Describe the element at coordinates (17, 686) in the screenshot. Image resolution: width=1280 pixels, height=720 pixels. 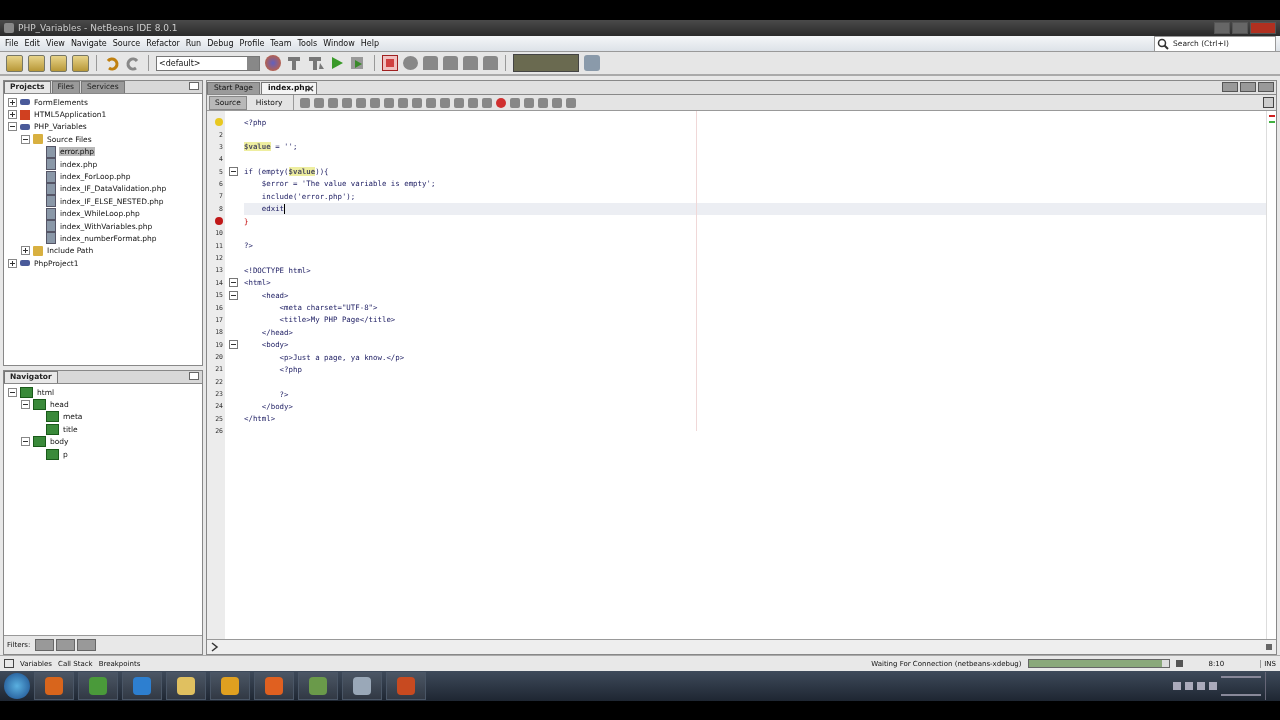
I see `start-button` at that location.